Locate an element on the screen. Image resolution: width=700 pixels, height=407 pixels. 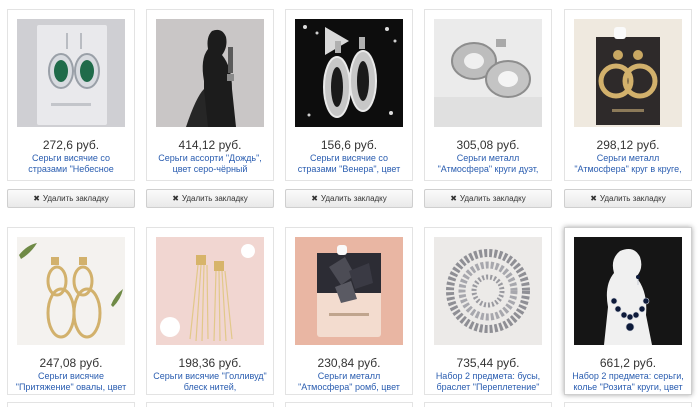
product-title-link: Серьги ассорти "Дождь", цвет серо-чёрный is located at coordinates (210, 164).